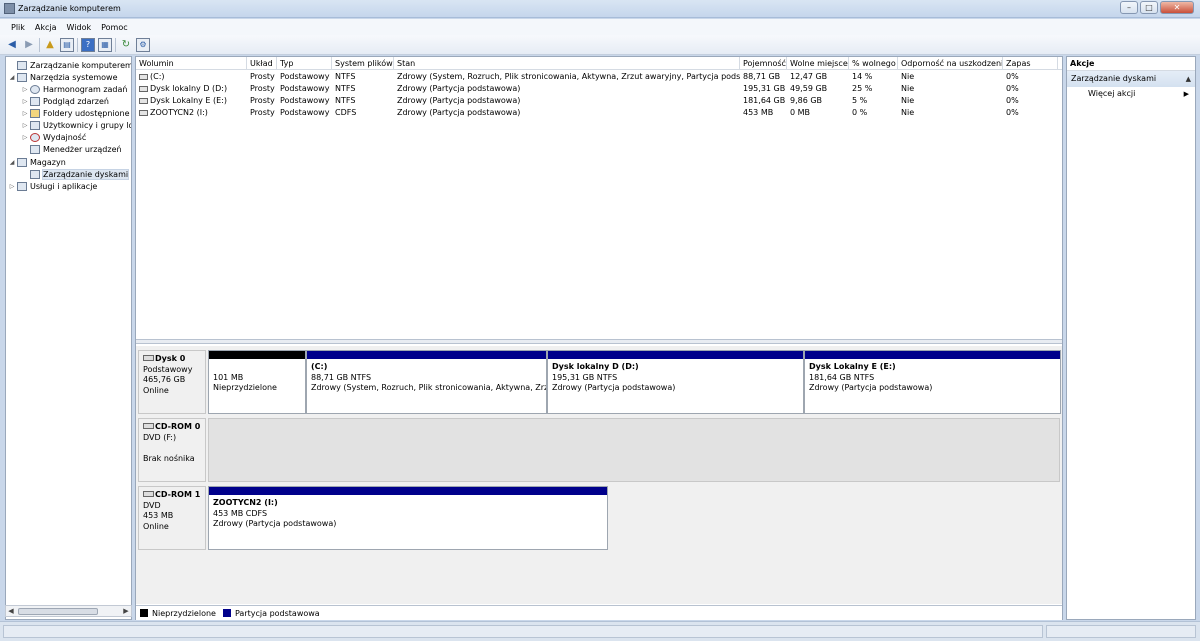  I want to click on tree-item-computer-management: Zarządzanie komputerem (loka, so click(70, 65).